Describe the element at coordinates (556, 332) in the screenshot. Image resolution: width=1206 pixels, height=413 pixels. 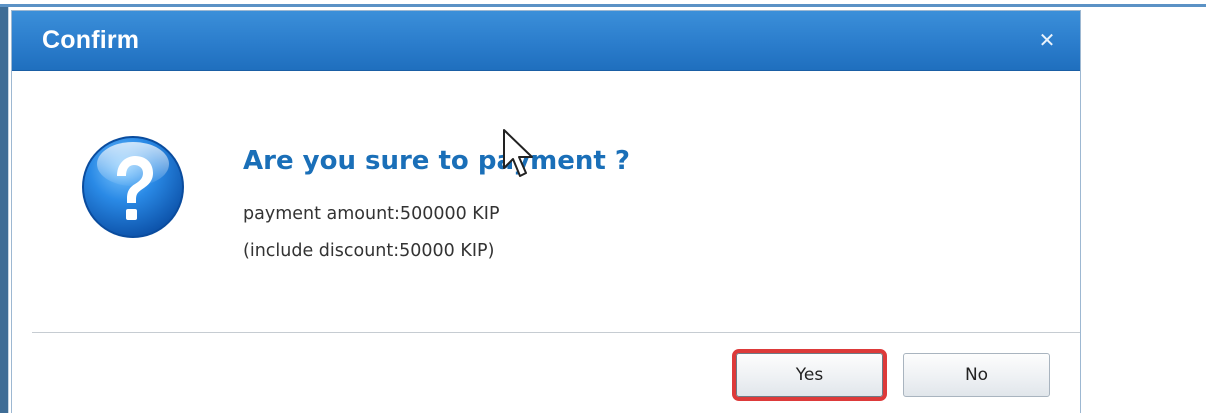
I see `dialog-divider` at that location.